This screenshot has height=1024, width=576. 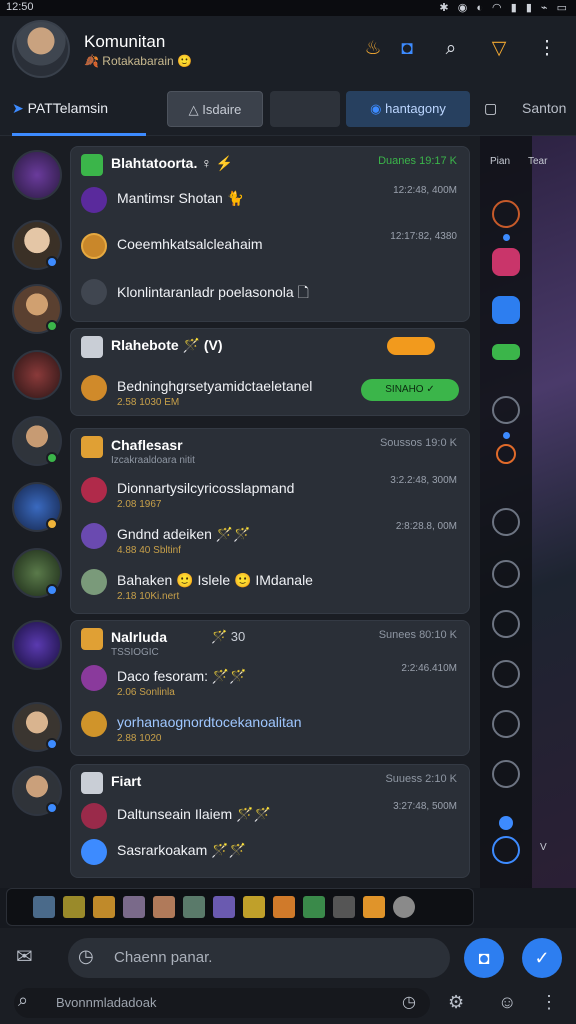 I want to click on search-placeholder: Bvonnmladadoak, so click(x=106, y=1002).